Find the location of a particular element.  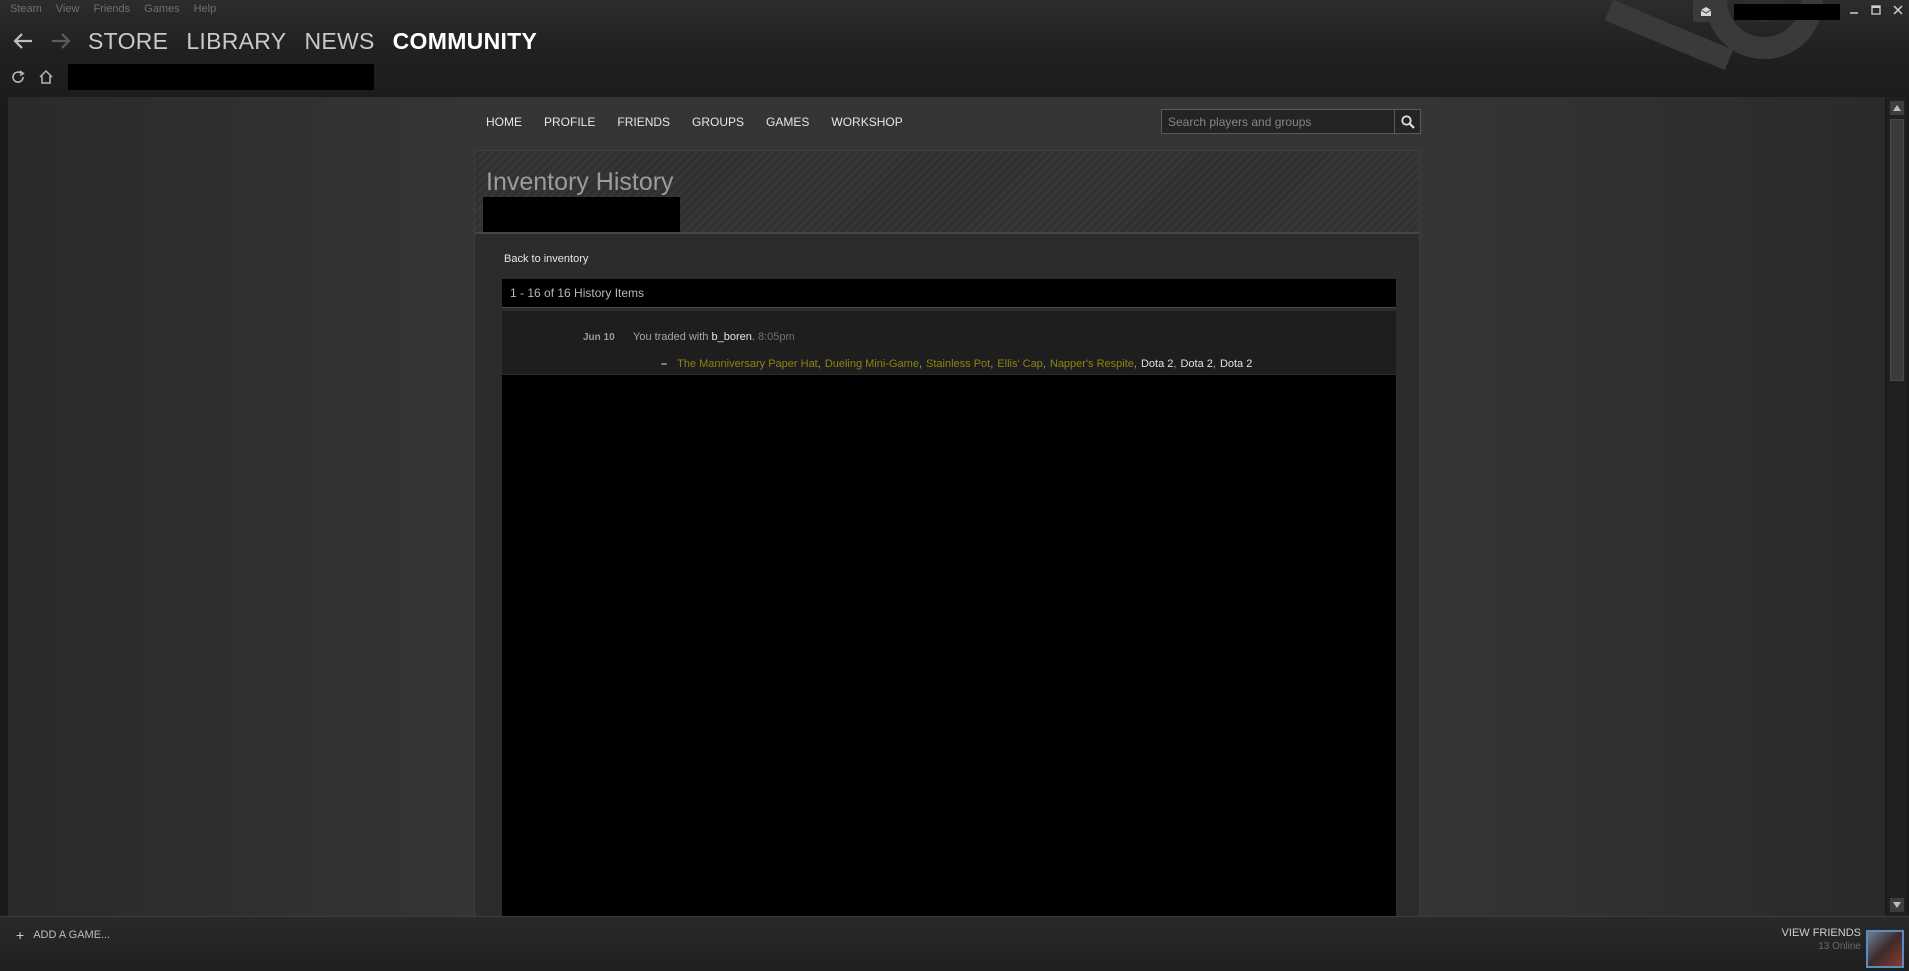

search-input is located at coordinates (1278, 121).